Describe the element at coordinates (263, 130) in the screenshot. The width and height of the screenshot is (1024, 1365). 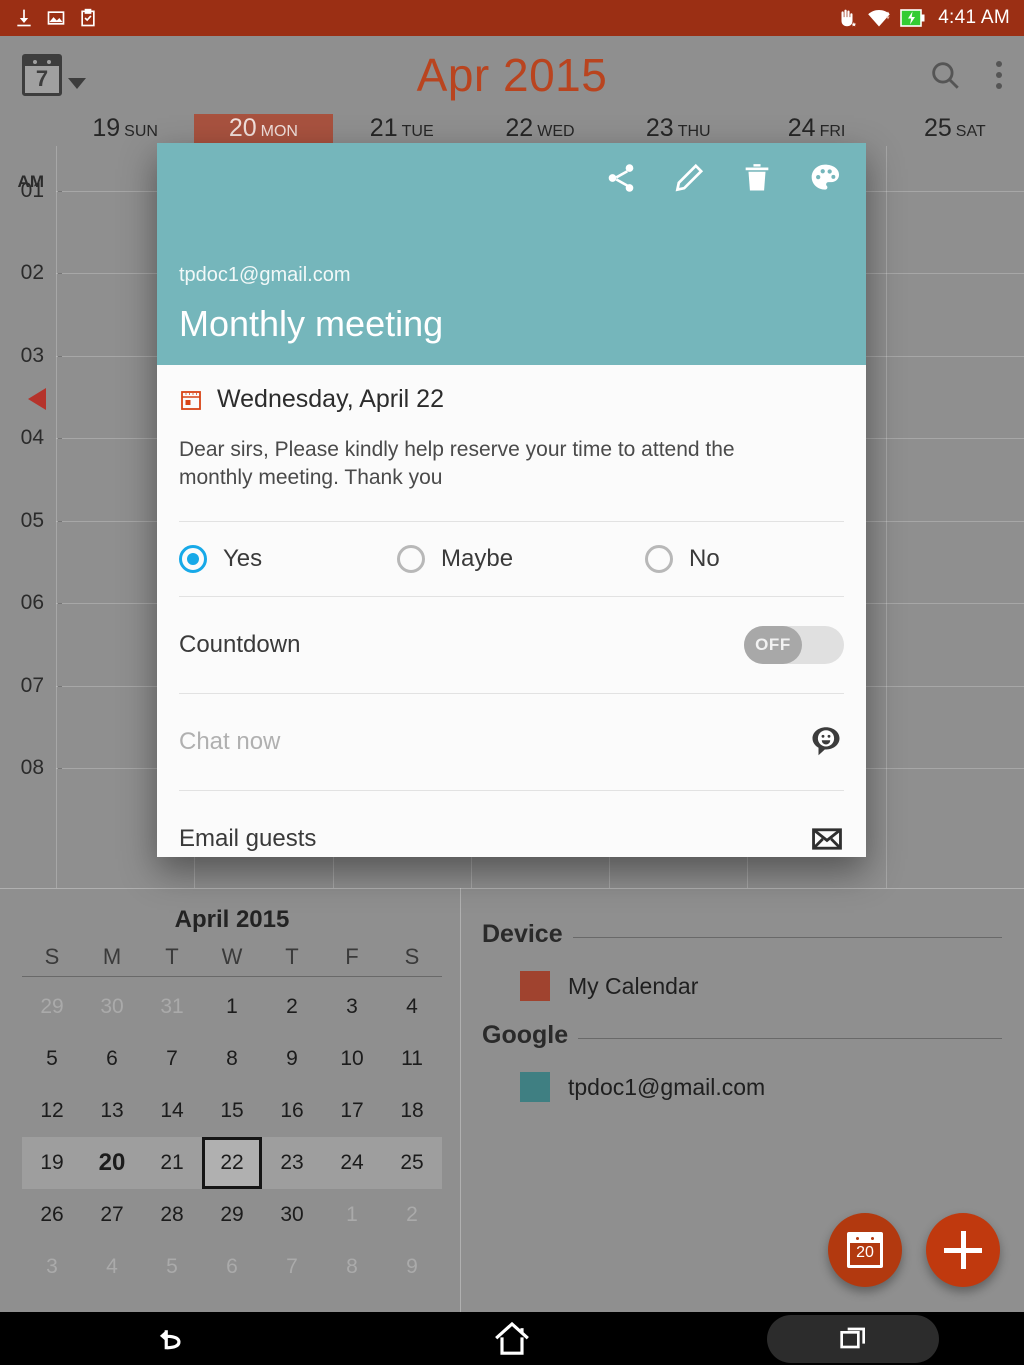
I see `day-header-cell-selected: 20 MON` at that location.